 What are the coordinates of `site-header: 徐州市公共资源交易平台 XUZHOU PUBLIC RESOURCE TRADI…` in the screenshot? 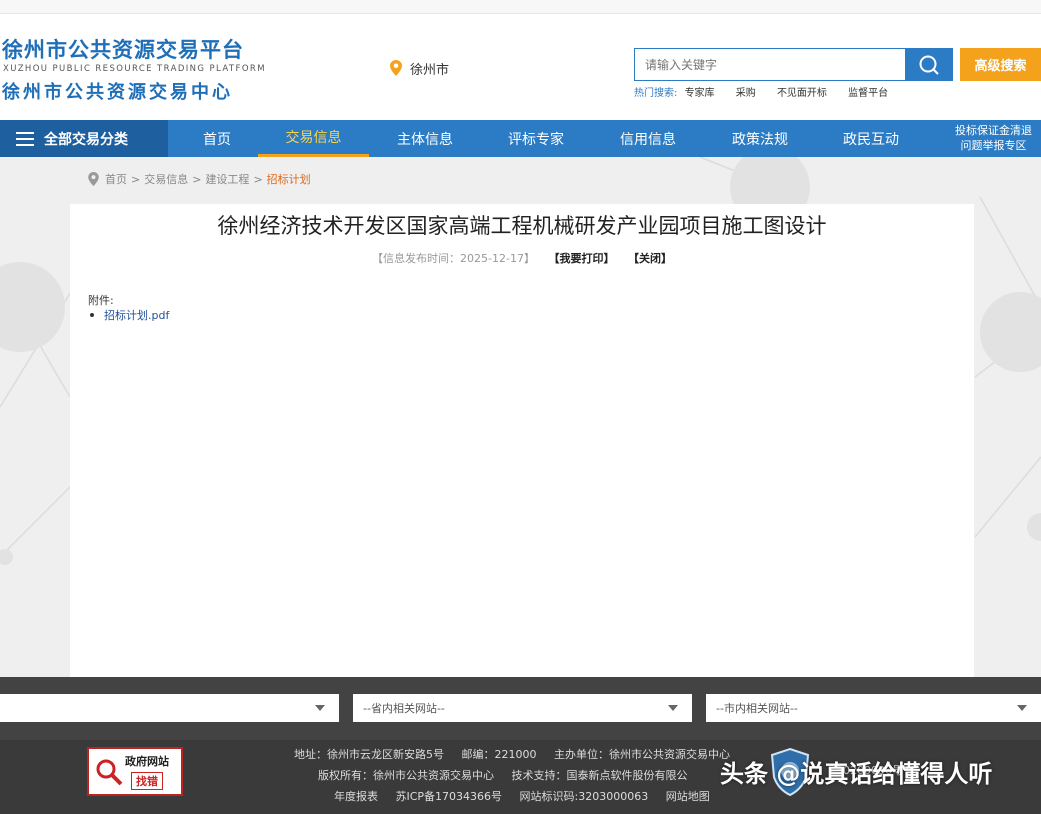 It's located at (520, 67).